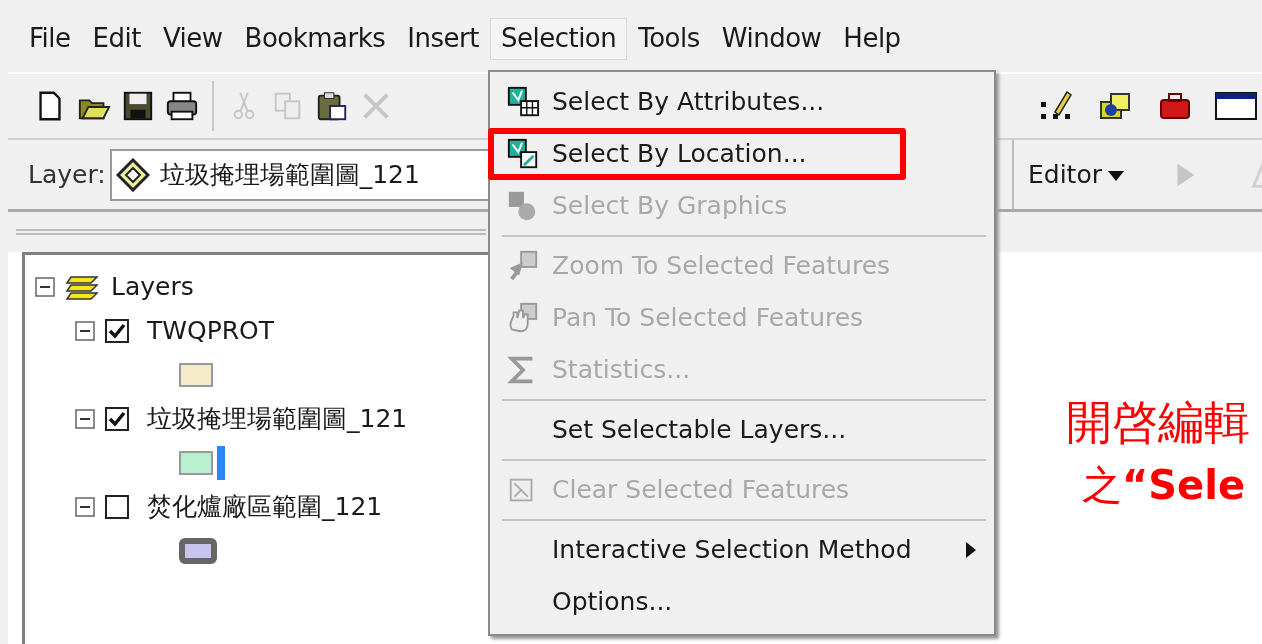 The image size is (1262, 644). What do you see at coordinates (265, 507) in the screenshot?
I see `layer-name: 焚化爐廠區範圍_121` at bounding box center [265, 507].